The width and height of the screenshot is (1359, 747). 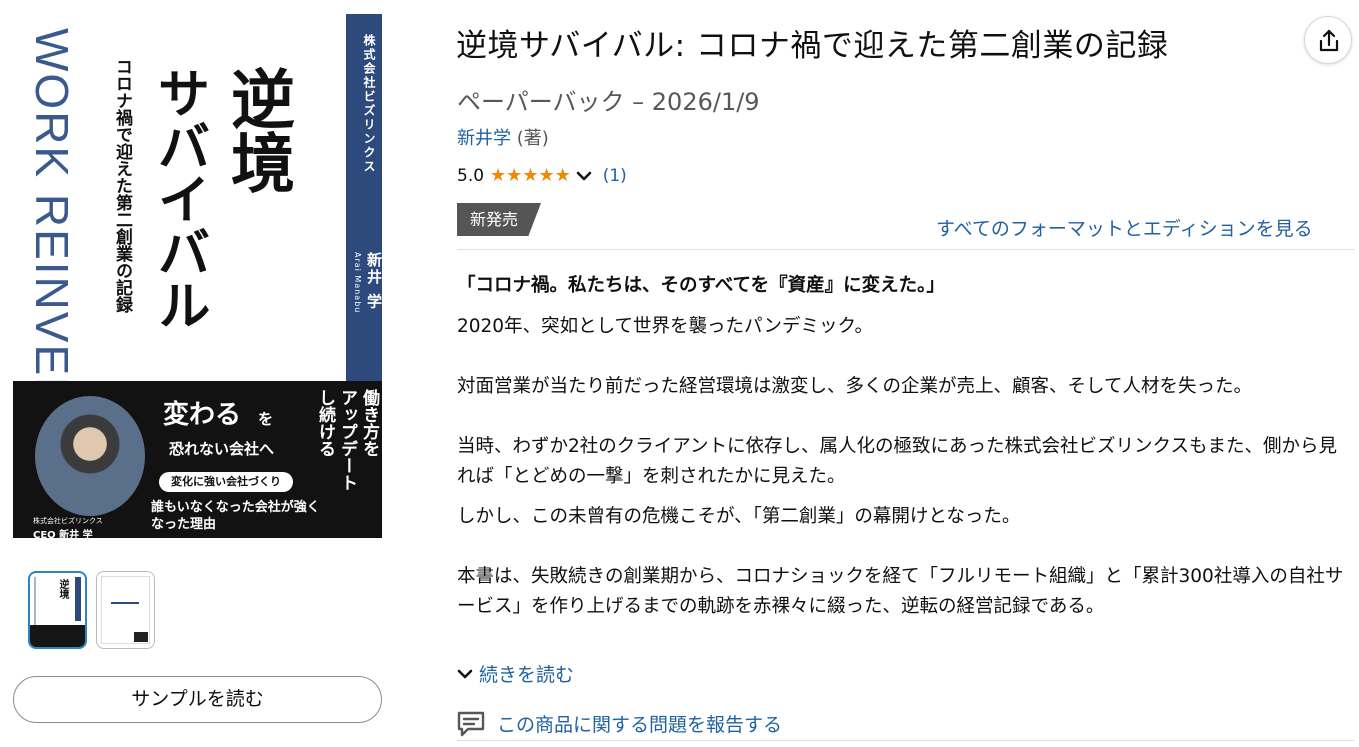 What do you see at coordinates (235, 516) in the screenshot?
I see `cover-line3: 誰もいなくなった会社が強くなった理由` at bounding box center [235, 516].